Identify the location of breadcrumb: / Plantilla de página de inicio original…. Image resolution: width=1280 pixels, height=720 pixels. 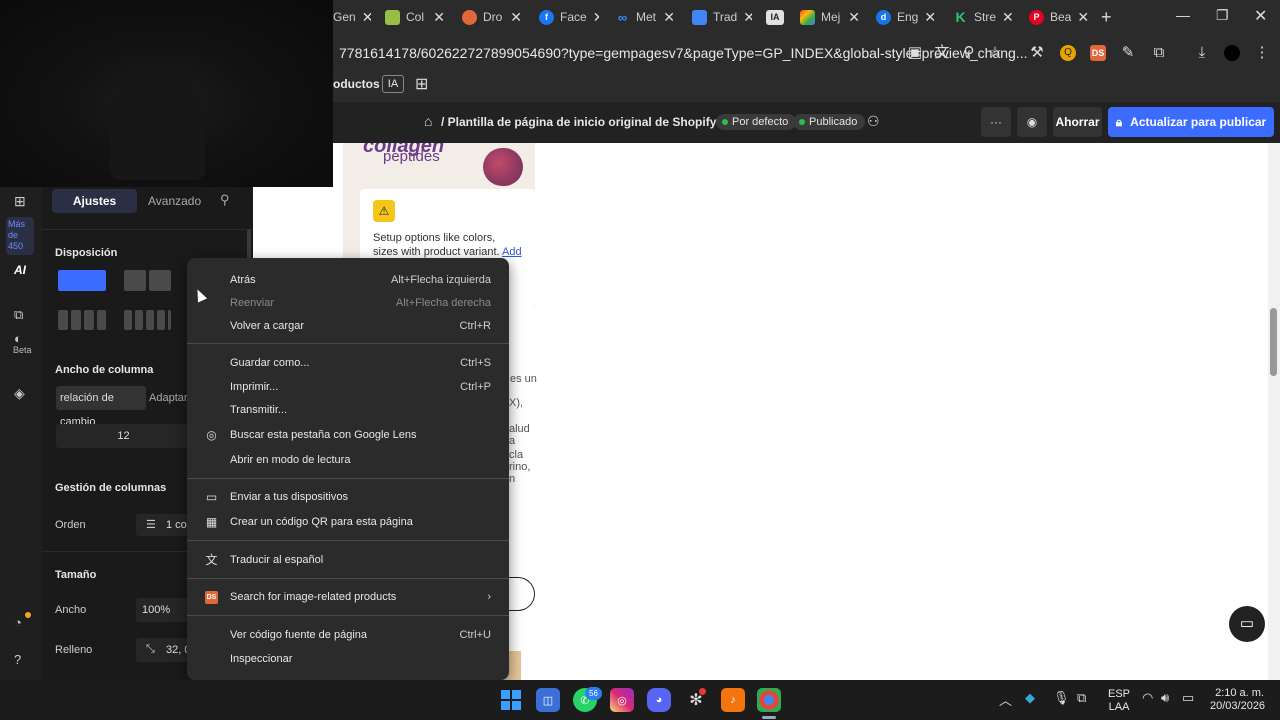
(588, 122).